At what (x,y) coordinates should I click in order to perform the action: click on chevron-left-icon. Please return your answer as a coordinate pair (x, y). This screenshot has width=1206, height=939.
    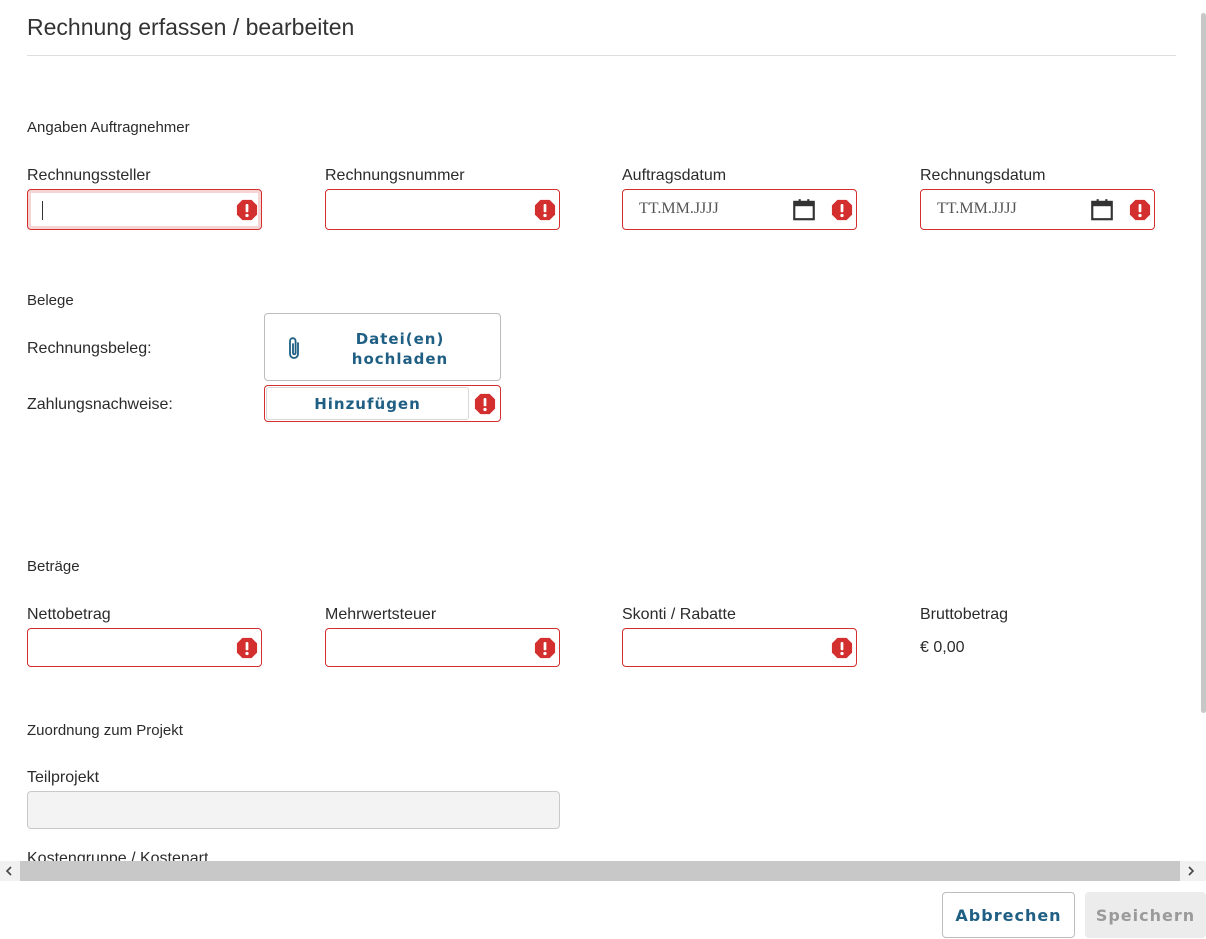
    Looking at the image, I should click on (9, 871).